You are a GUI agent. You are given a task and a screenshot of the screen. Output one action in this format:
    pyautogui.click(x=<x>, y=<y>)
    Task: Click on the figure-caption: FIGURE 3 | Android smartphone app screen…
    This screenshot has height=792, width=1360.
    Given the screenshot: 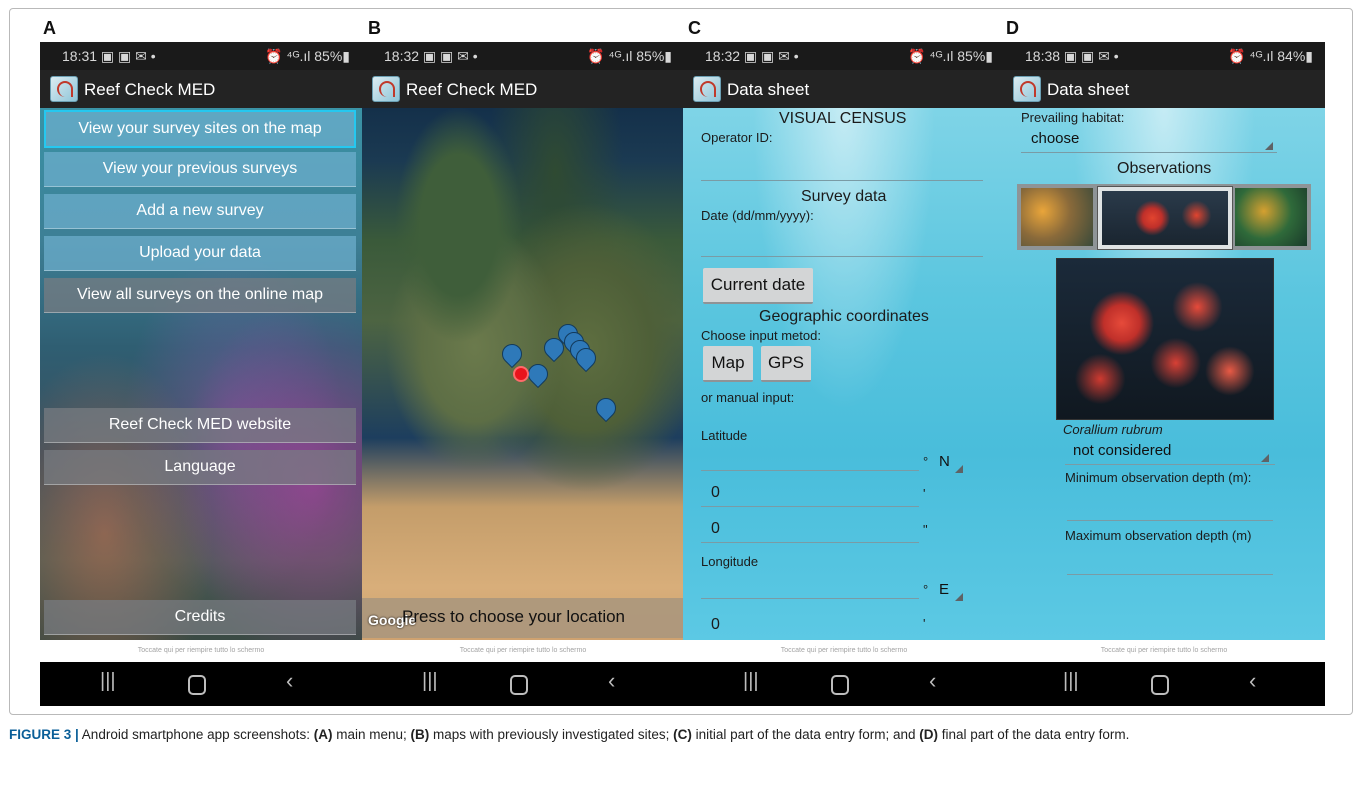 What is the action you would take?
    pyautogui.click(x=569, y=734)
    